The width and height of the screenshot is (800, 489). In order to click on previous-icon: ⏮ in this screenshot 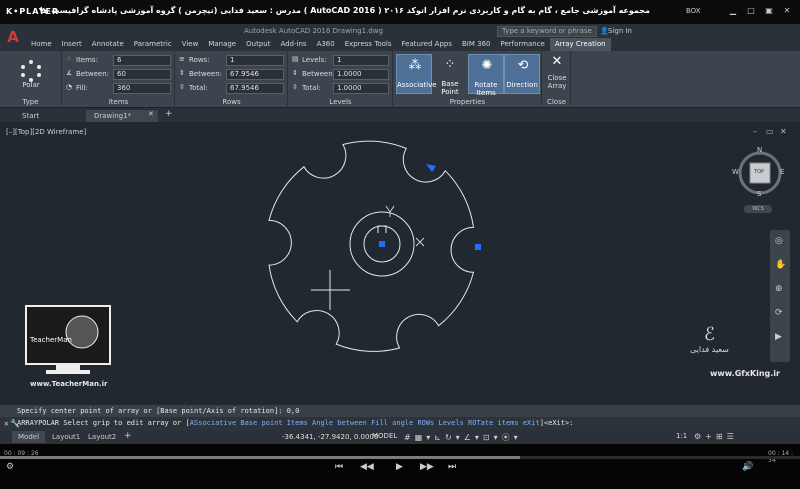, I will do `click(339, 467)`.